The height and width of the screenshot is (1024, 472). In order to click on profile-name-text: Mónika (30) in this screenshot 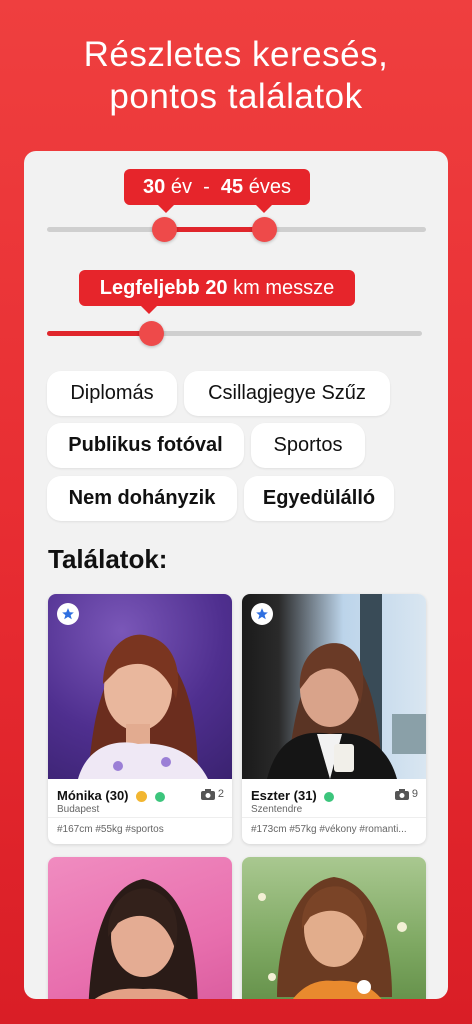, I will do `click(93, 795)`.